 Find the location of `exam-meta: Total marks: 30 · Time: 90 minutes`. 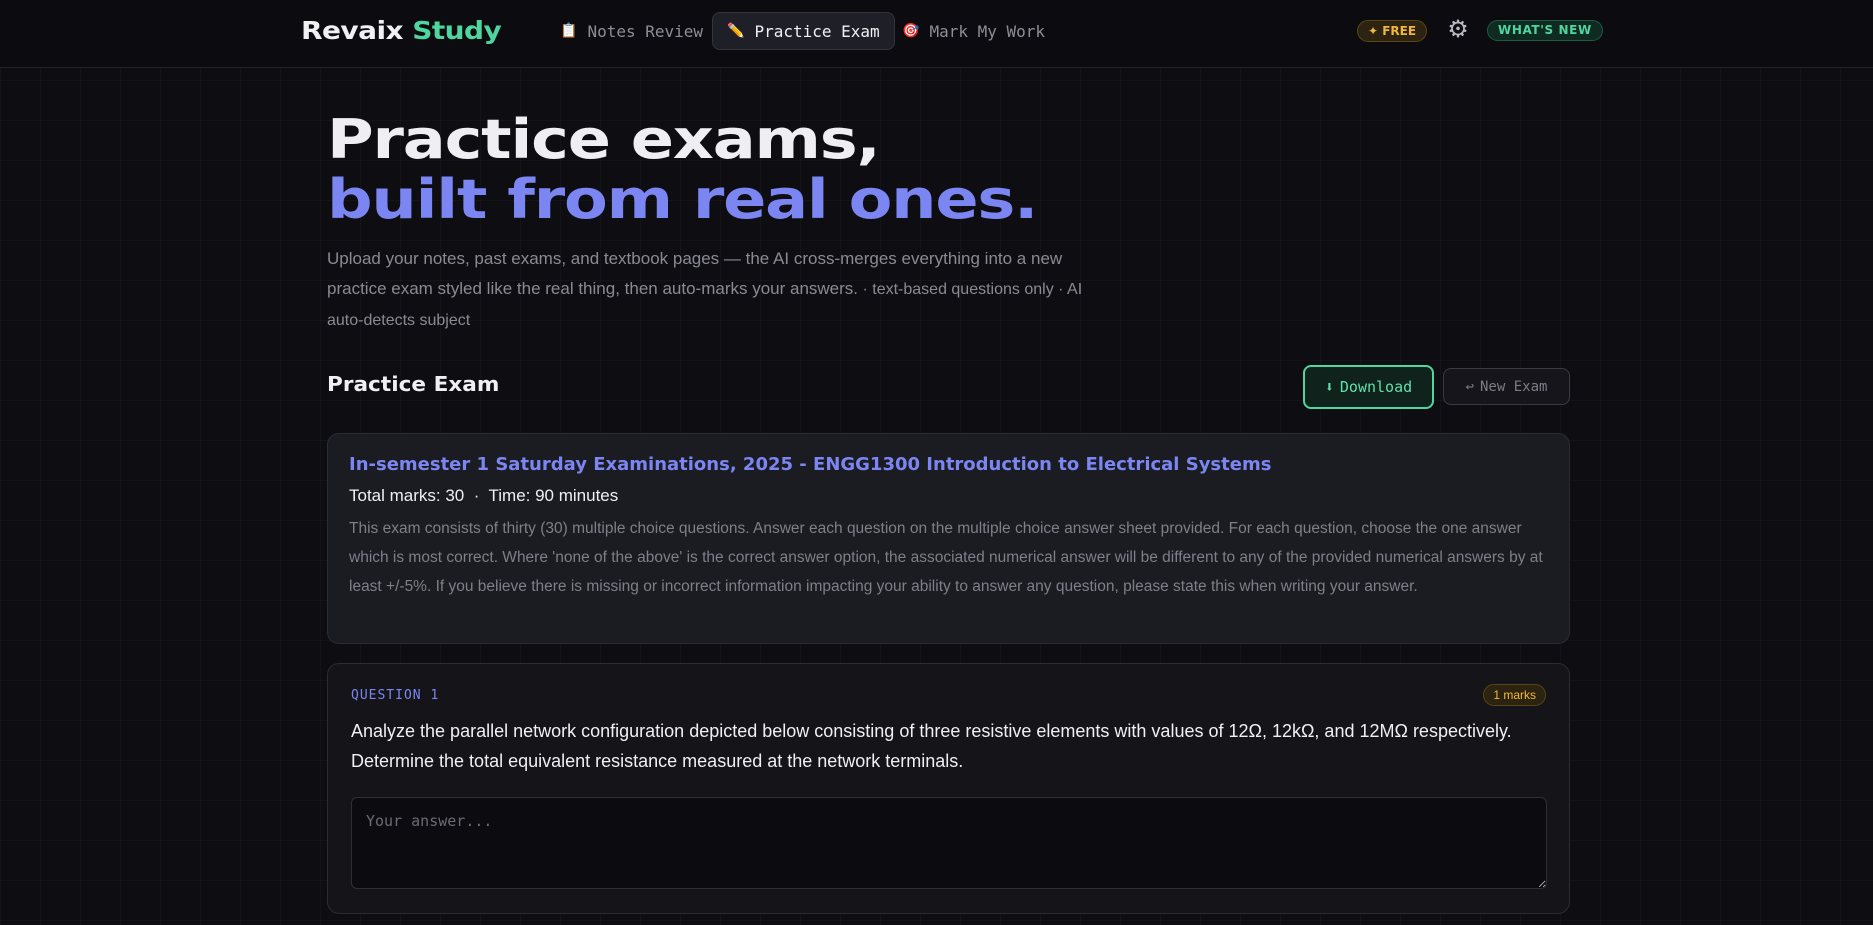

exam-meta: Total marks: 30 · Time: 90 minutes is located at coordinates (483, 496).